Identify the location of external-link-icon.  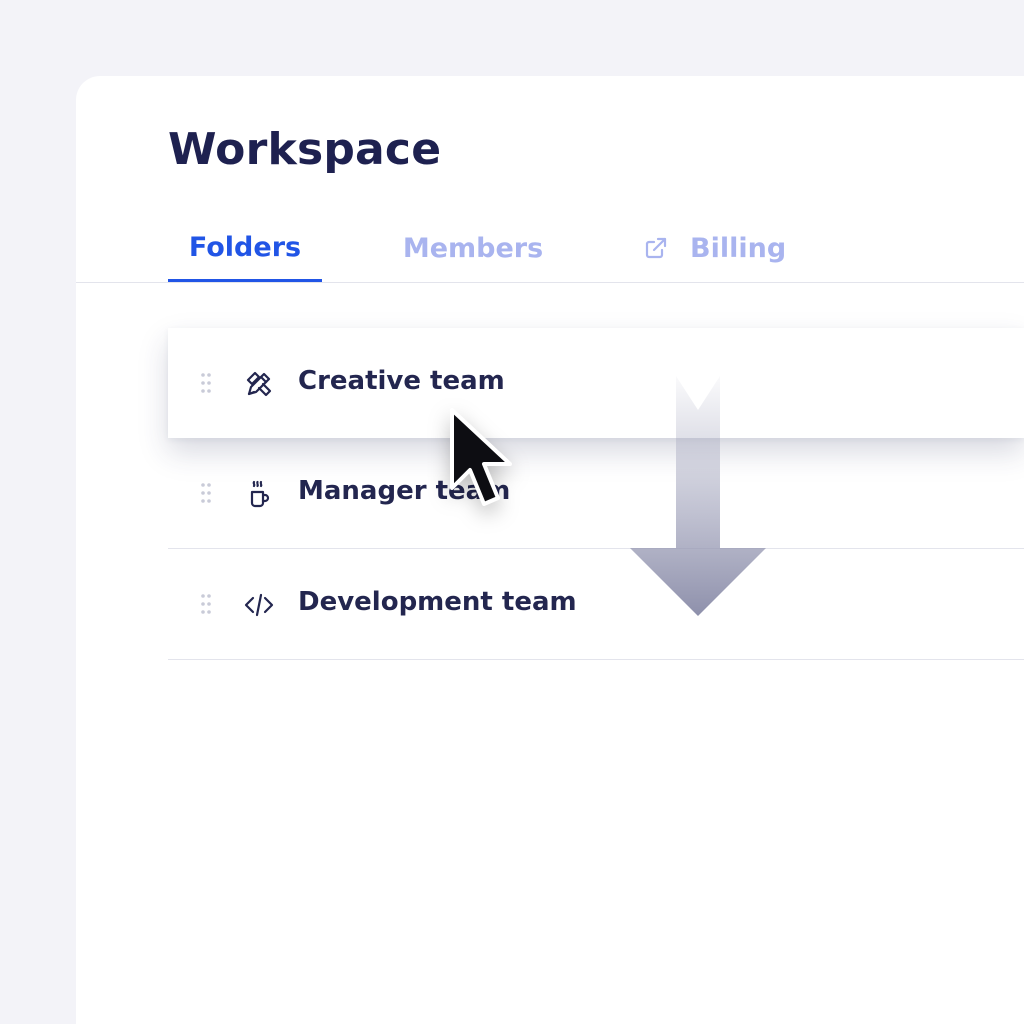
(656, 248).